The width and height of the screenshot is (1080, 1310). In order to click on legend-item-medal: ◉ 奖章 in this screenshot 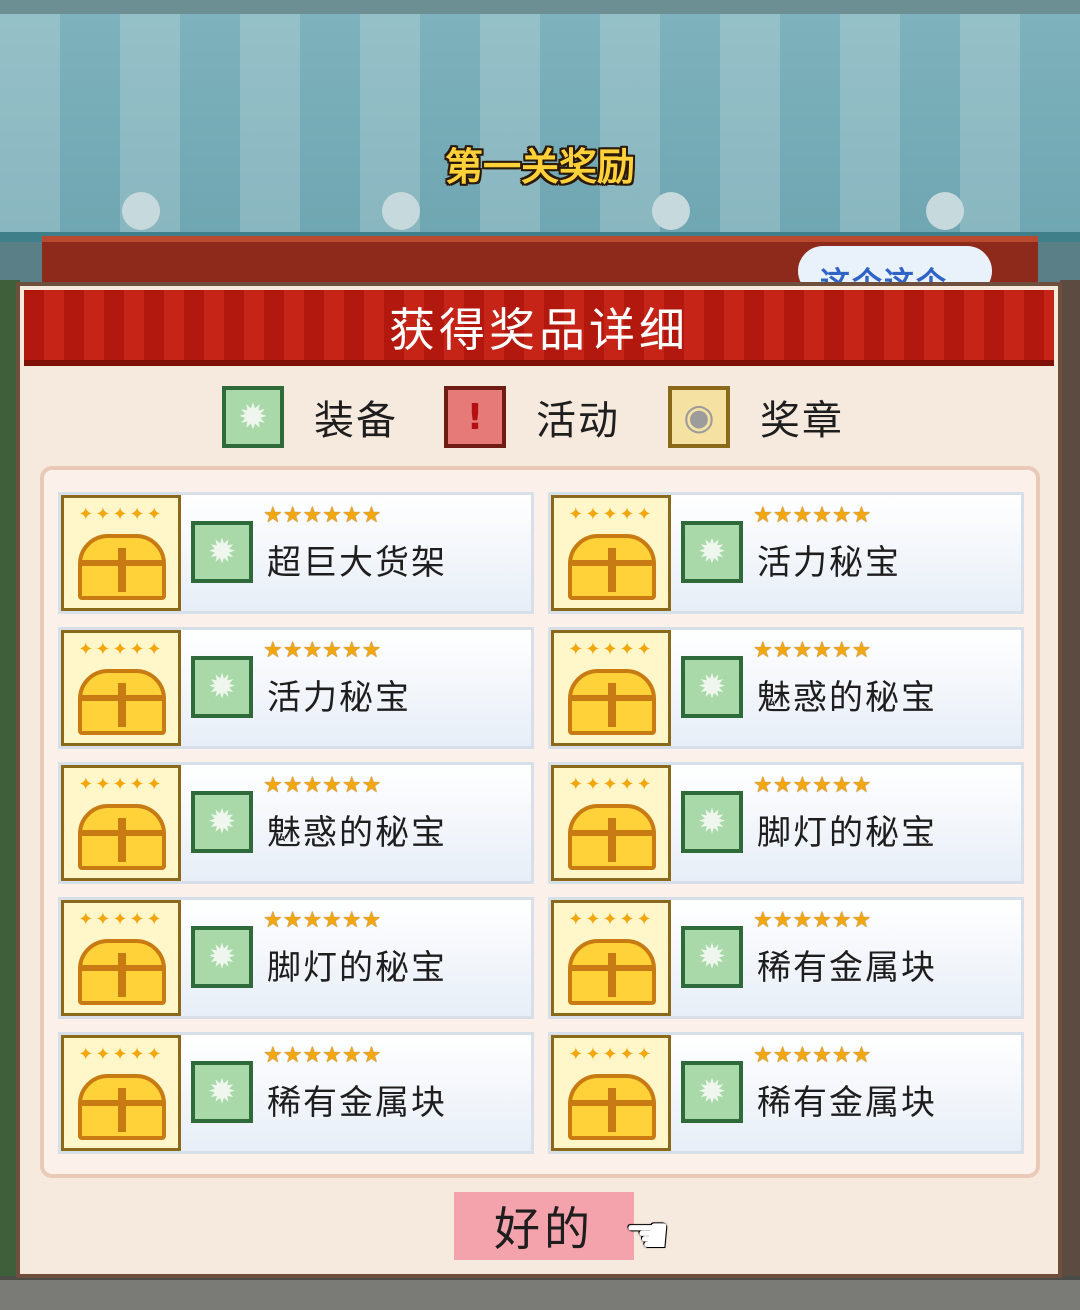, I will do `click(756, 417)`.